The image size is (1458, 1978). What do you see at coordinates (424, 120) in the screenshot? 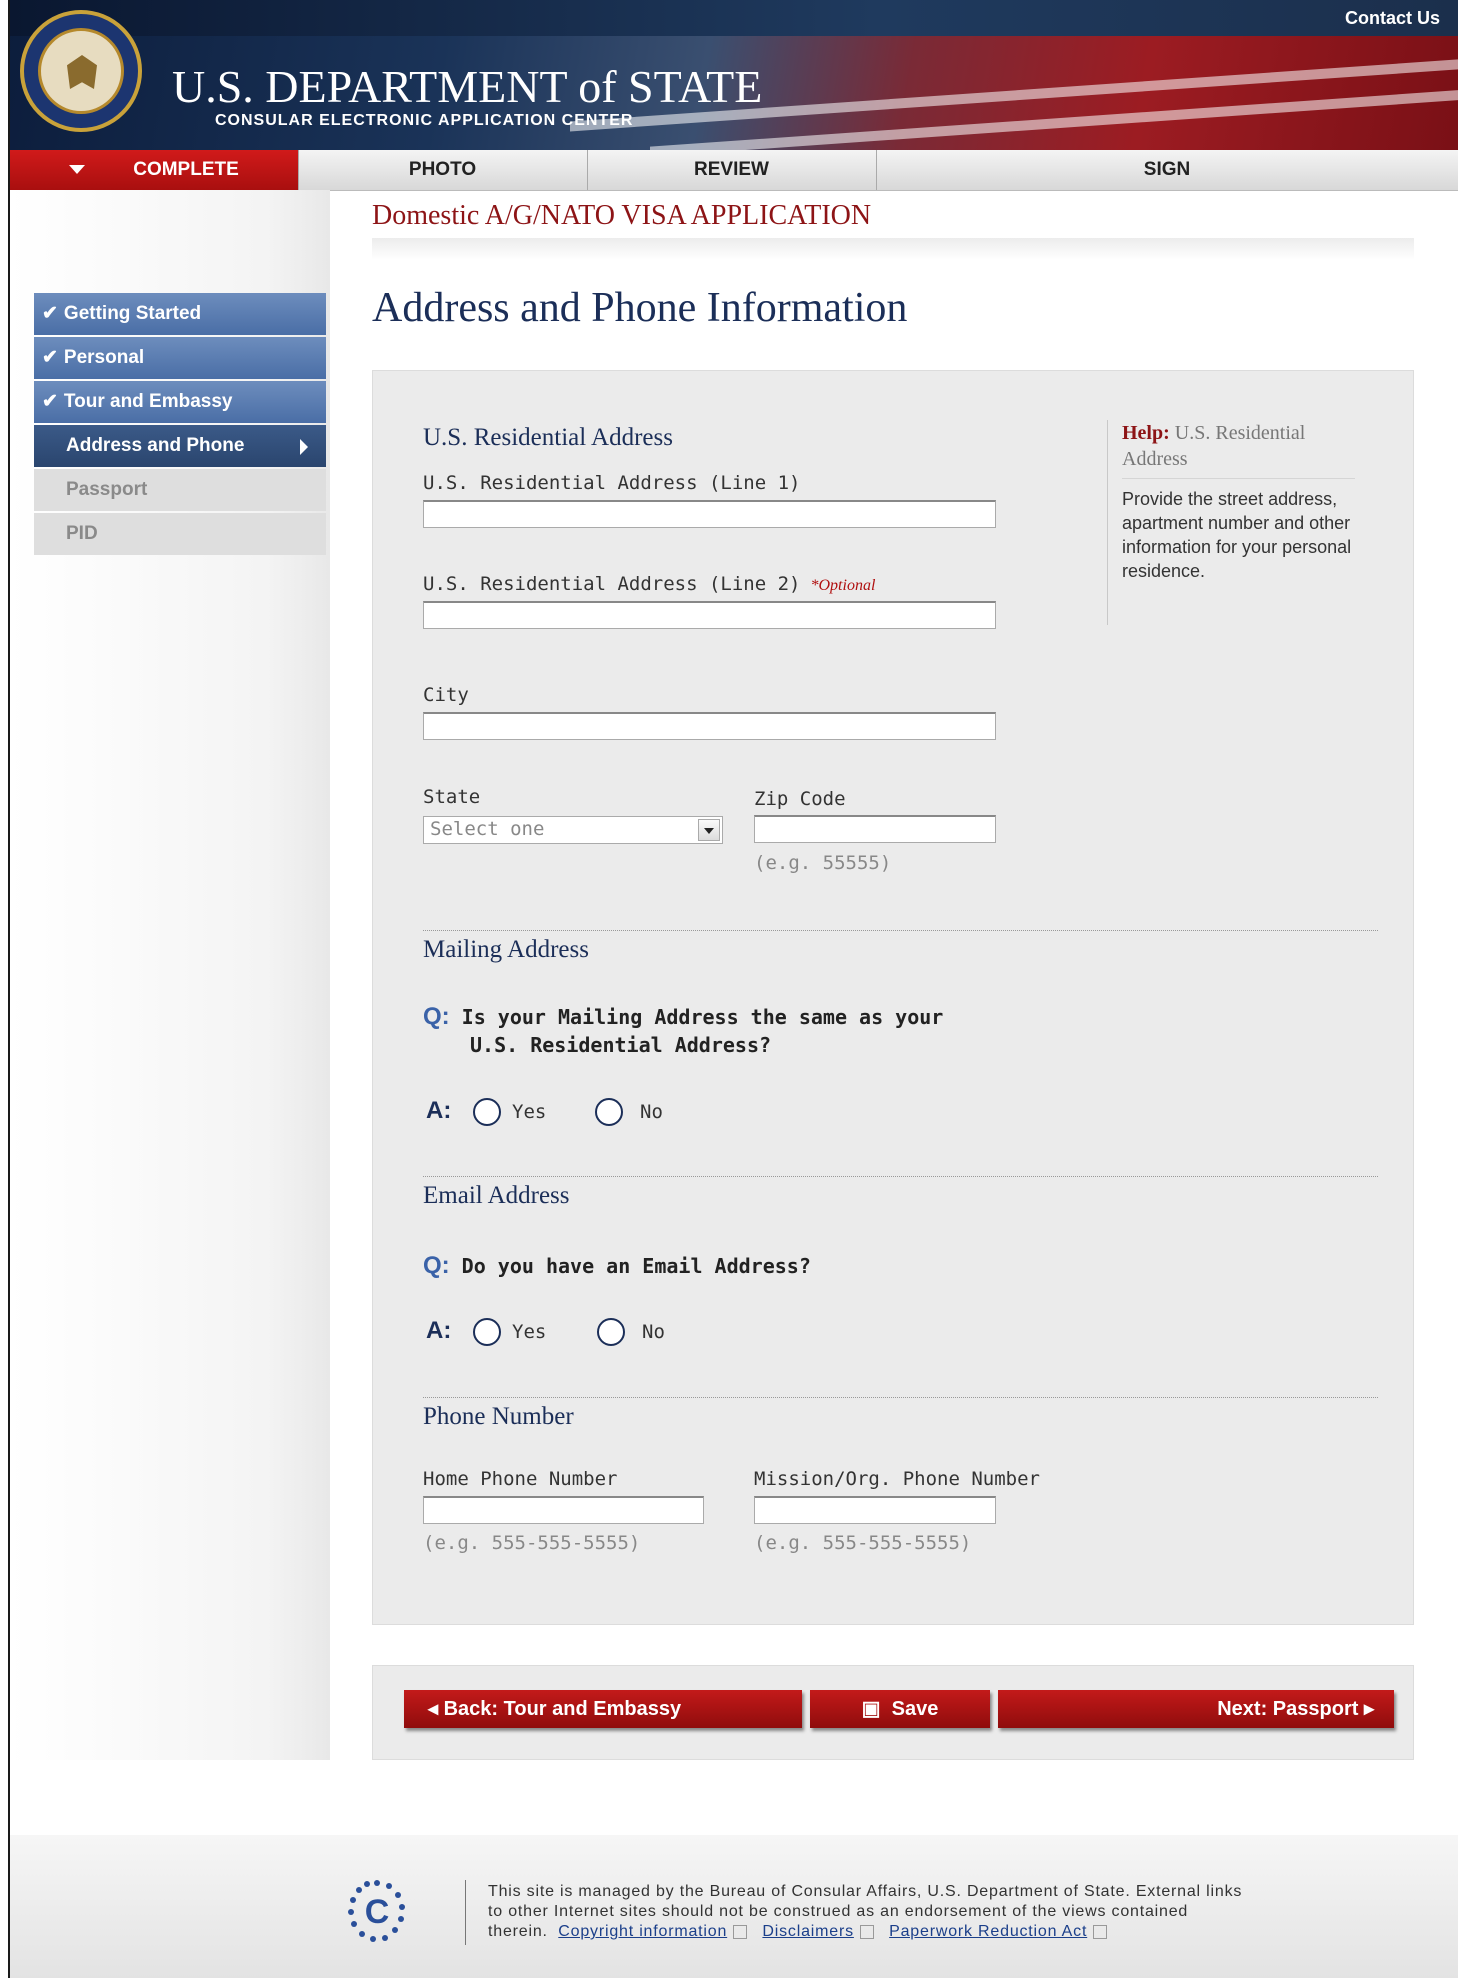
I see `site-subtitle: CONSULAR ELECTRONIC APPLICATION CENTER` at bounding box center [424, 120].